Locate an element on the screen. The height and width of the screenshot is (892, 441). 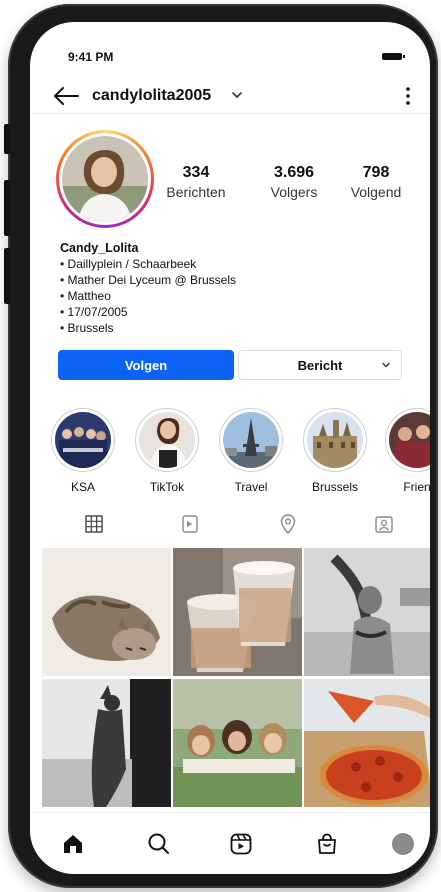
highlight-travel: Travel is located at coordinates (251, 451).